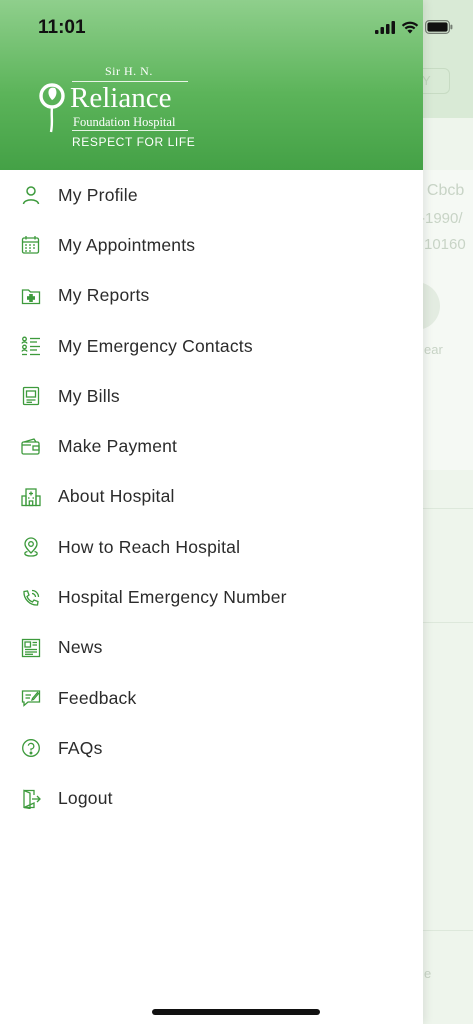 This screenshot has width=473, height=1024. I want to click on menu-item-label: Make Payment, so click(118, 446).